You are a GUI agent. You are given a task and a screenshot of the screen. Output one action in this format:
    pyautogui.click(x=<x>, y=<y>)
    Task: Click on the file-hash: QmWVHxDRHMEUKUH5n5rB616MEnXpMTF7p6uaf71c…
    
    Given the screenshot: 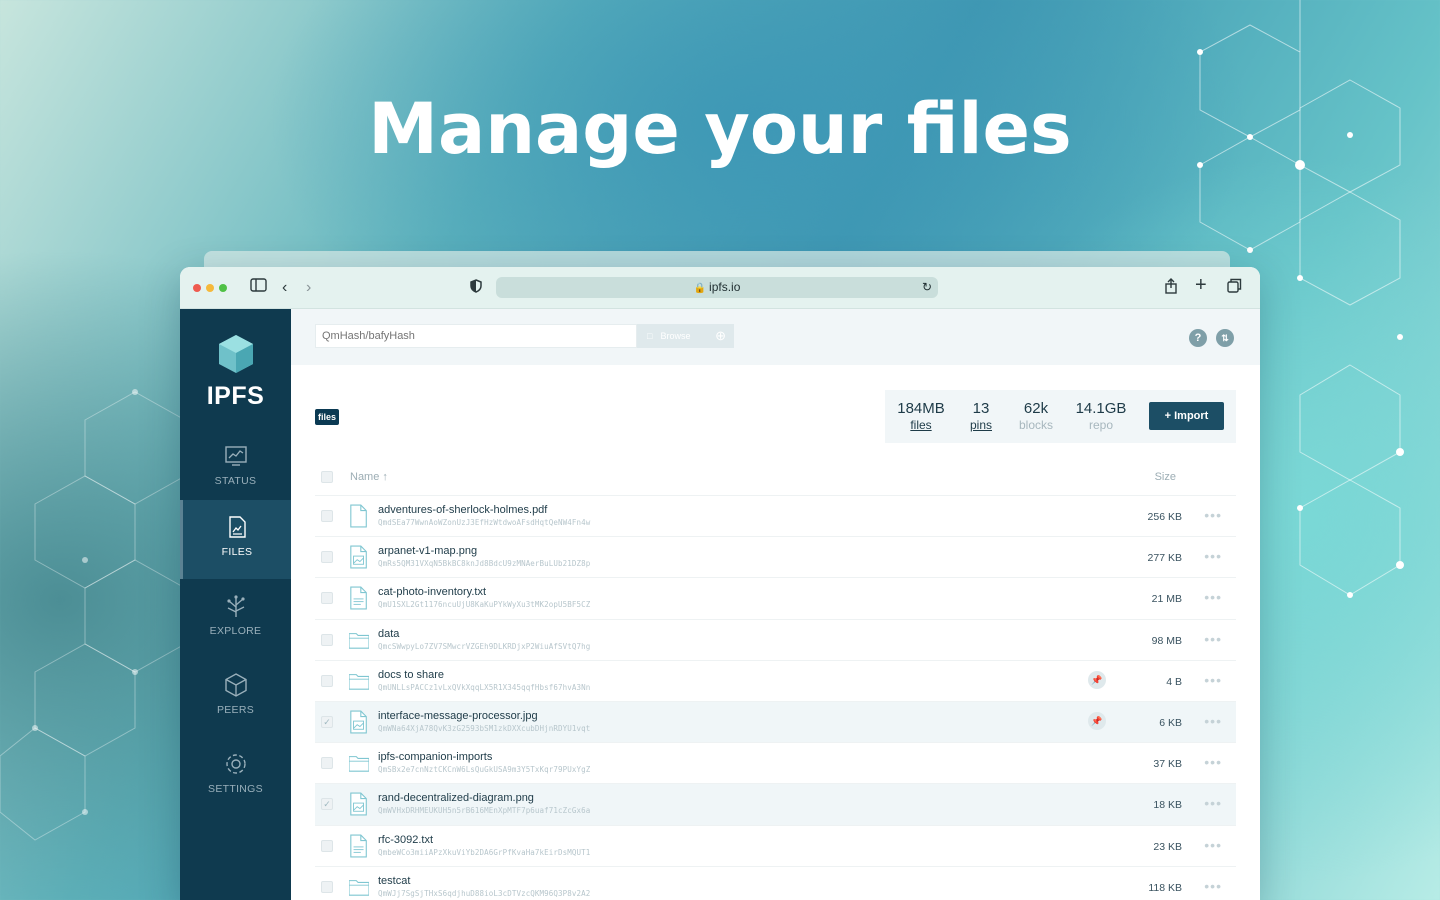 What is the action you would take?
    pyautogui.click(x=484, y=811)
    